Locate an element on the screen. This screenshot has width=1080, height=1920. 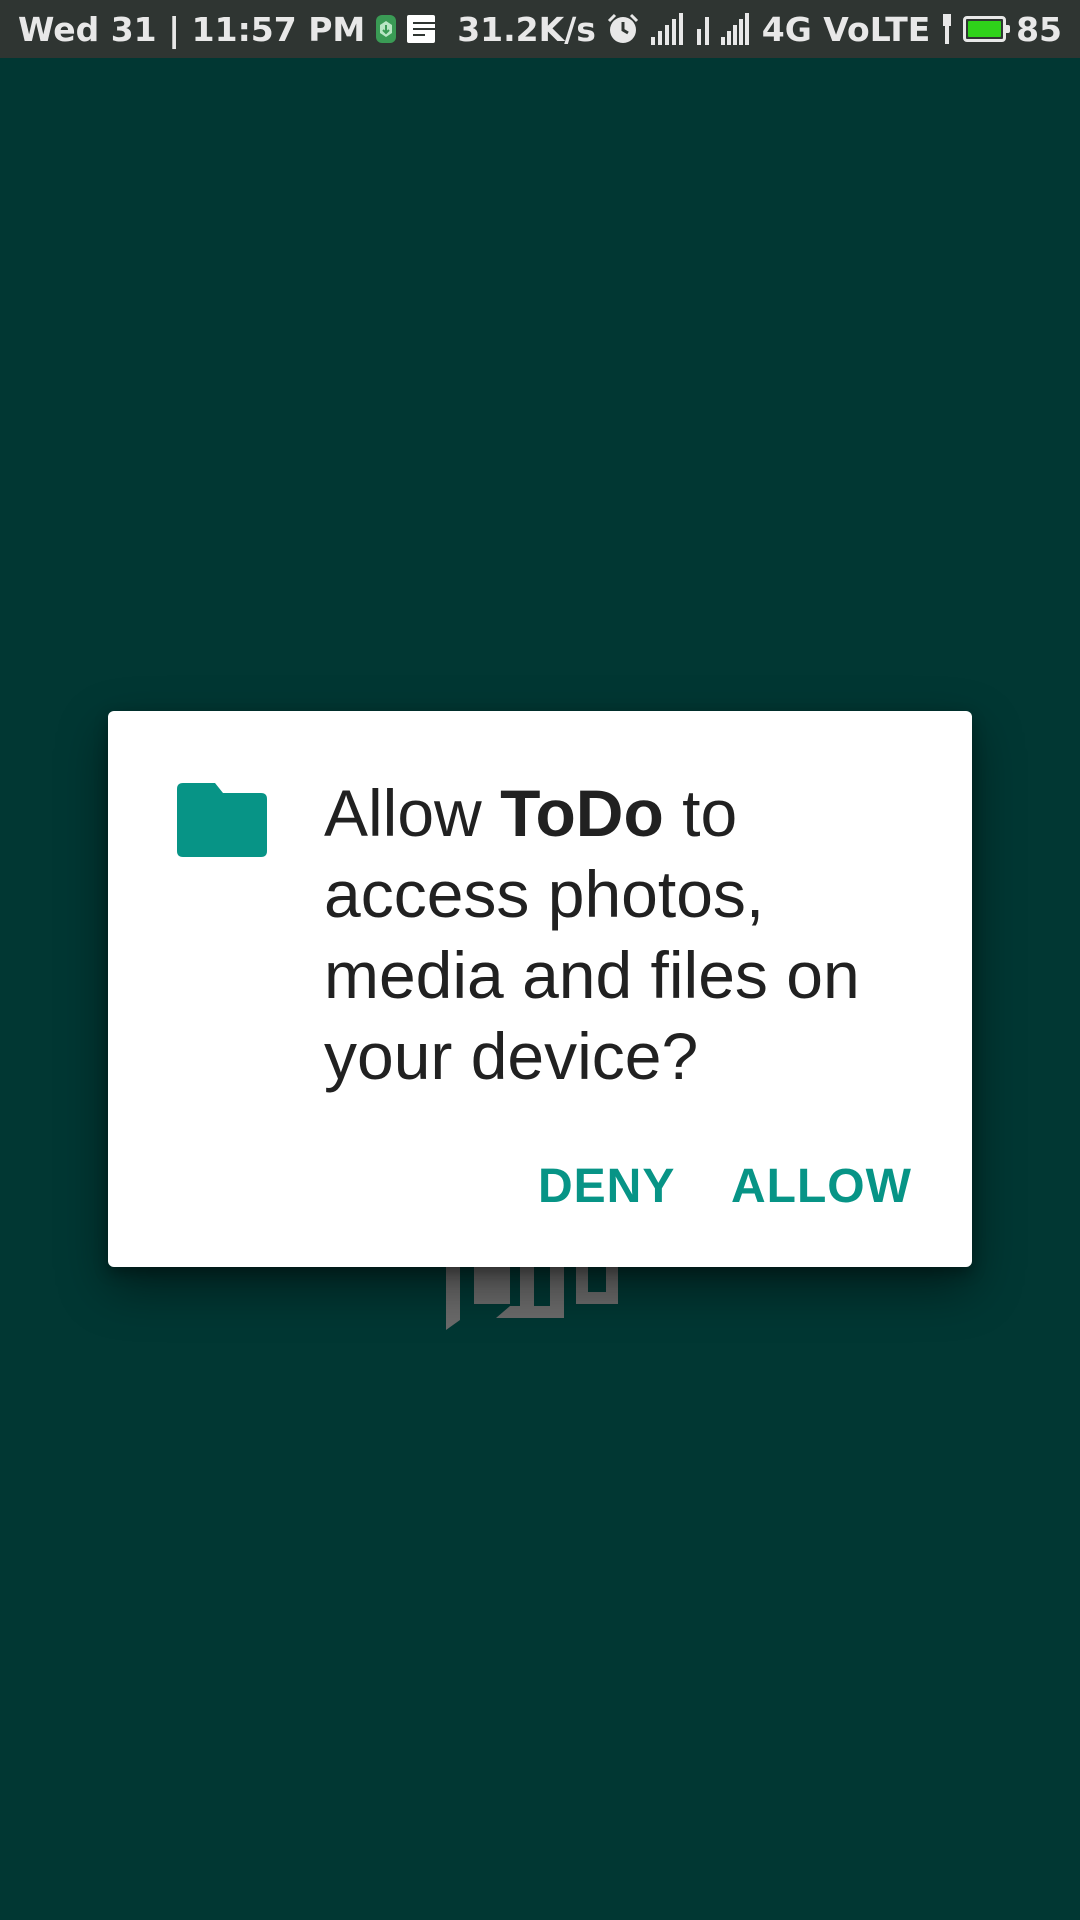
status-bar: Wed 31 | 11:57 PM 31.2K/s 4G VoLTE 85 is located at coordinates (540, 29).